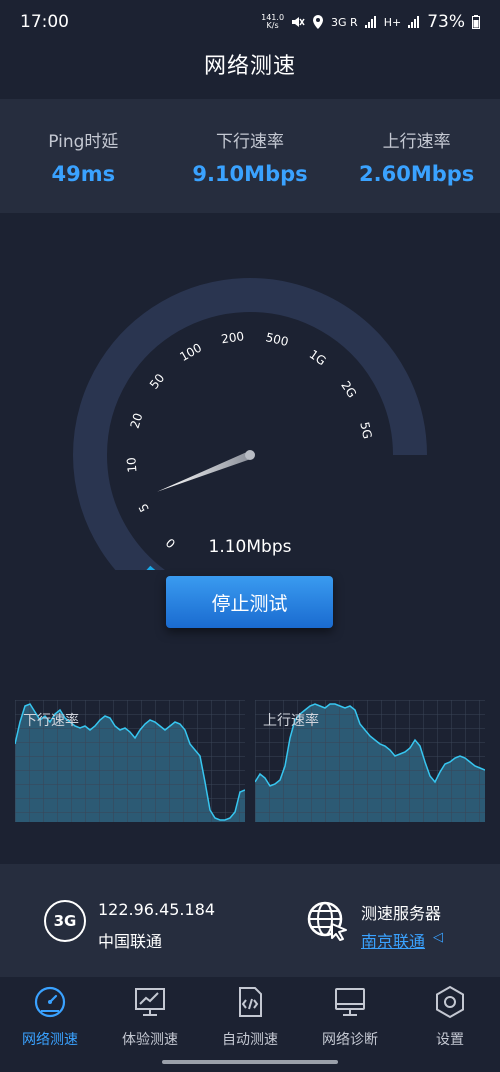 The height and width of the screenshot is (1072, 500). Describe the element at coordinates (150, 1024) in the screenshot. I see `tab-experience-test: 体验测速` at that location.